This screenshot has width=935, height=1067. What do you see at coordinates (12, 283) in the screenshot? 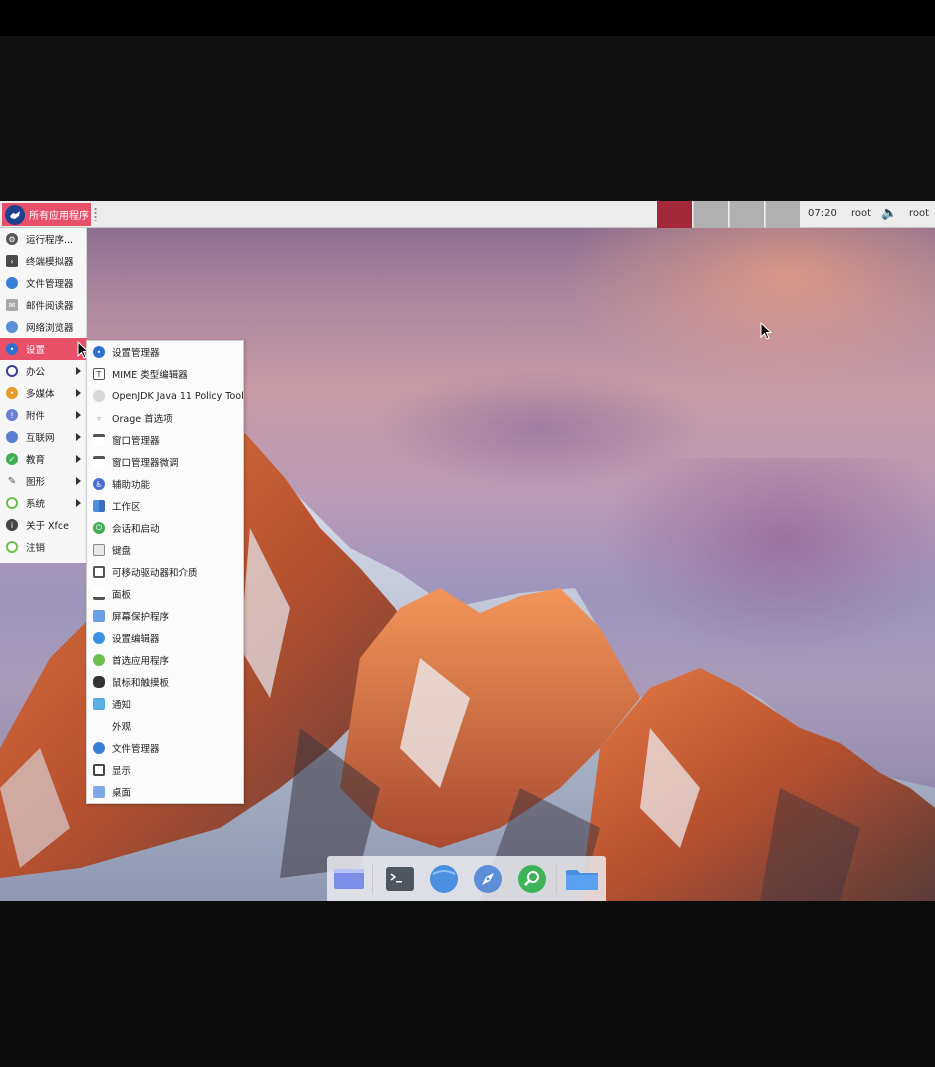
I see `file-manager-icon` at bounding box center [12, 283].